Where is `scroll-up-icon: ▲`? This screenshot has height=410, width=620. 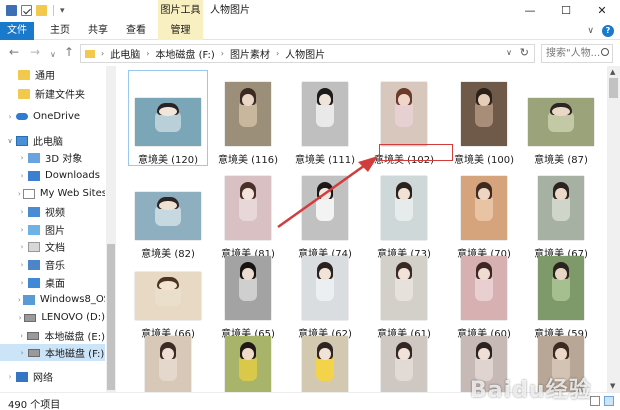 scroll-up-icon: ▲ is located at coordinates (612, 72).